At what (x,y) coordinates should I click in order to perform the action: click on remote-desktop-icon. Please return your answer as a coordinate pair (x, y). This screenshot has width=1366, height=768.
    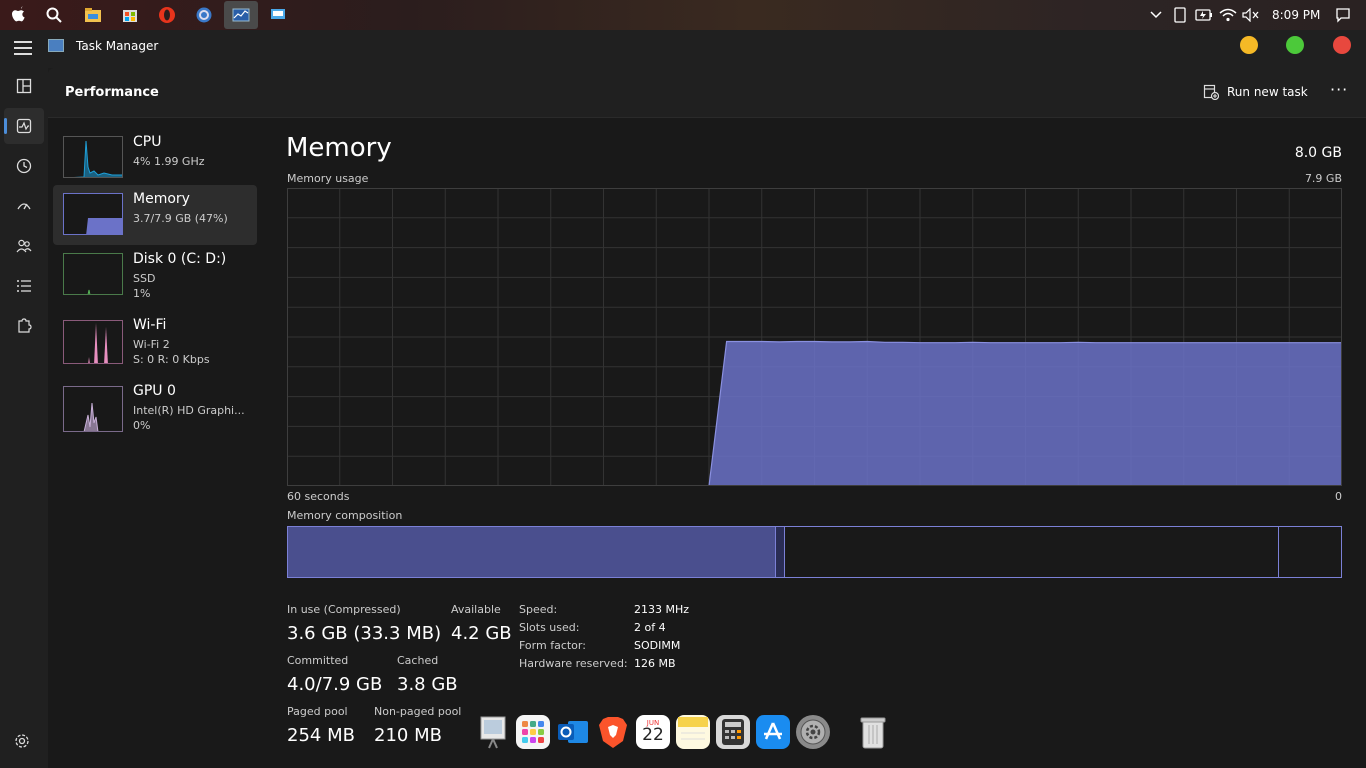
    Looking at the image, I should click on (278, 15).